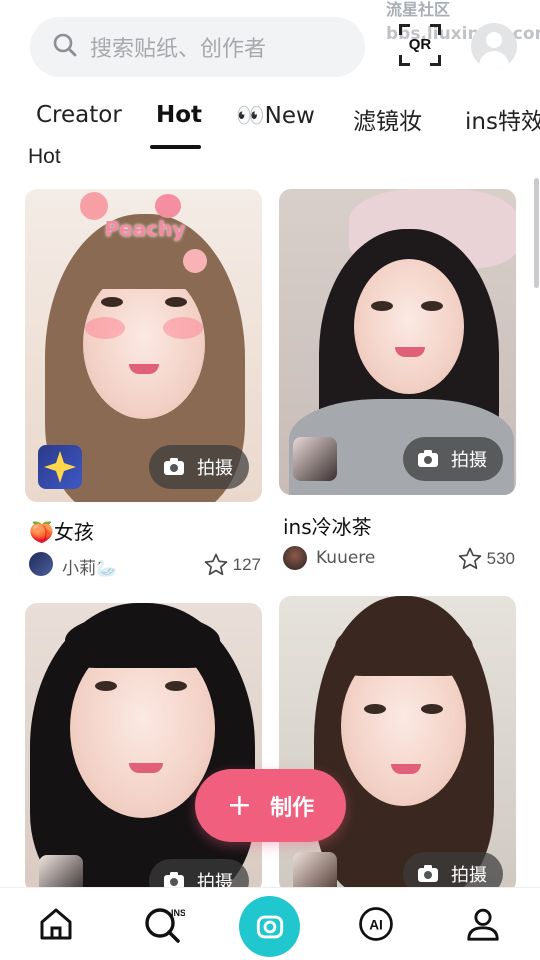 This screenshot has height=960, width=540. What do you see at coordinates (399, 560) in the screenshot?
I see `card-meta: Kuuere 530` at bounding box center [399, 560].